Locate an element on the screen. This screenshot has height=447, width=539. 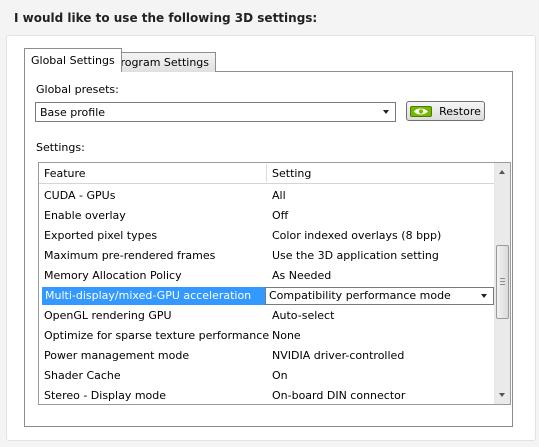
setting-cell: As Needed is located at coordinates (302, 275).